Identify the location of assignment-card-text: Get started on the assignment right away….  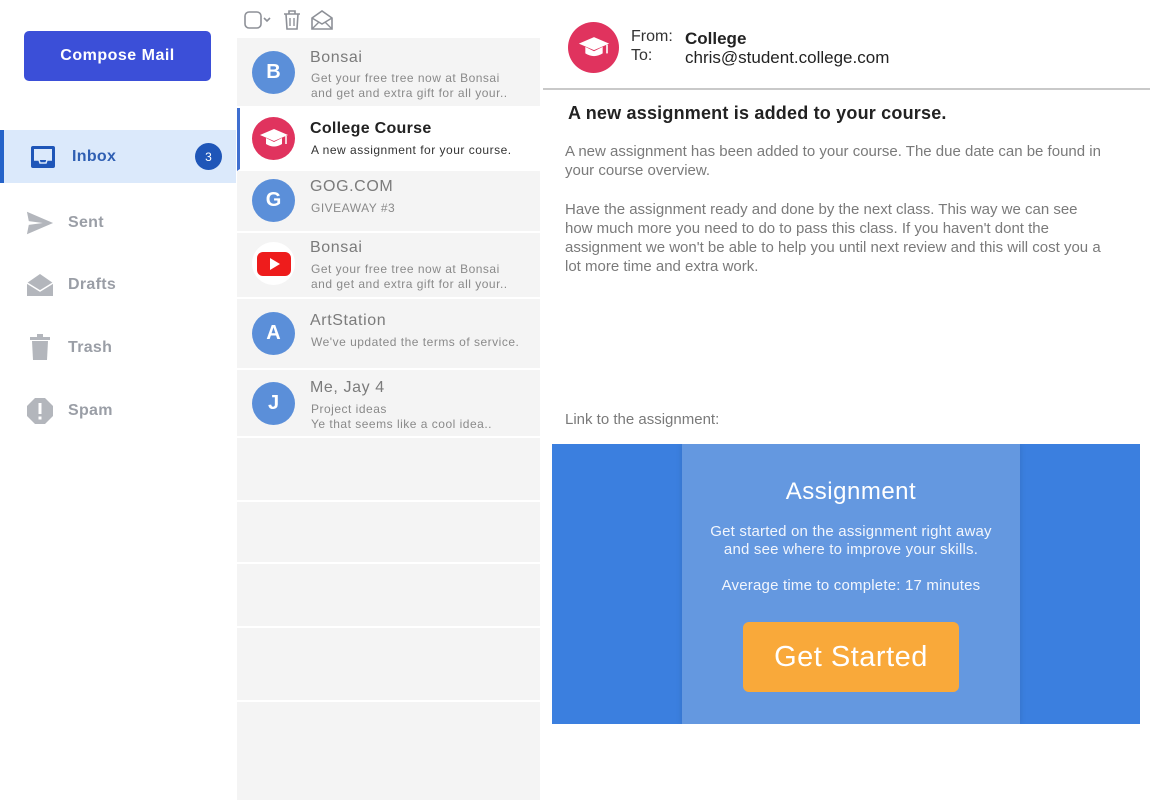
(851, 540).